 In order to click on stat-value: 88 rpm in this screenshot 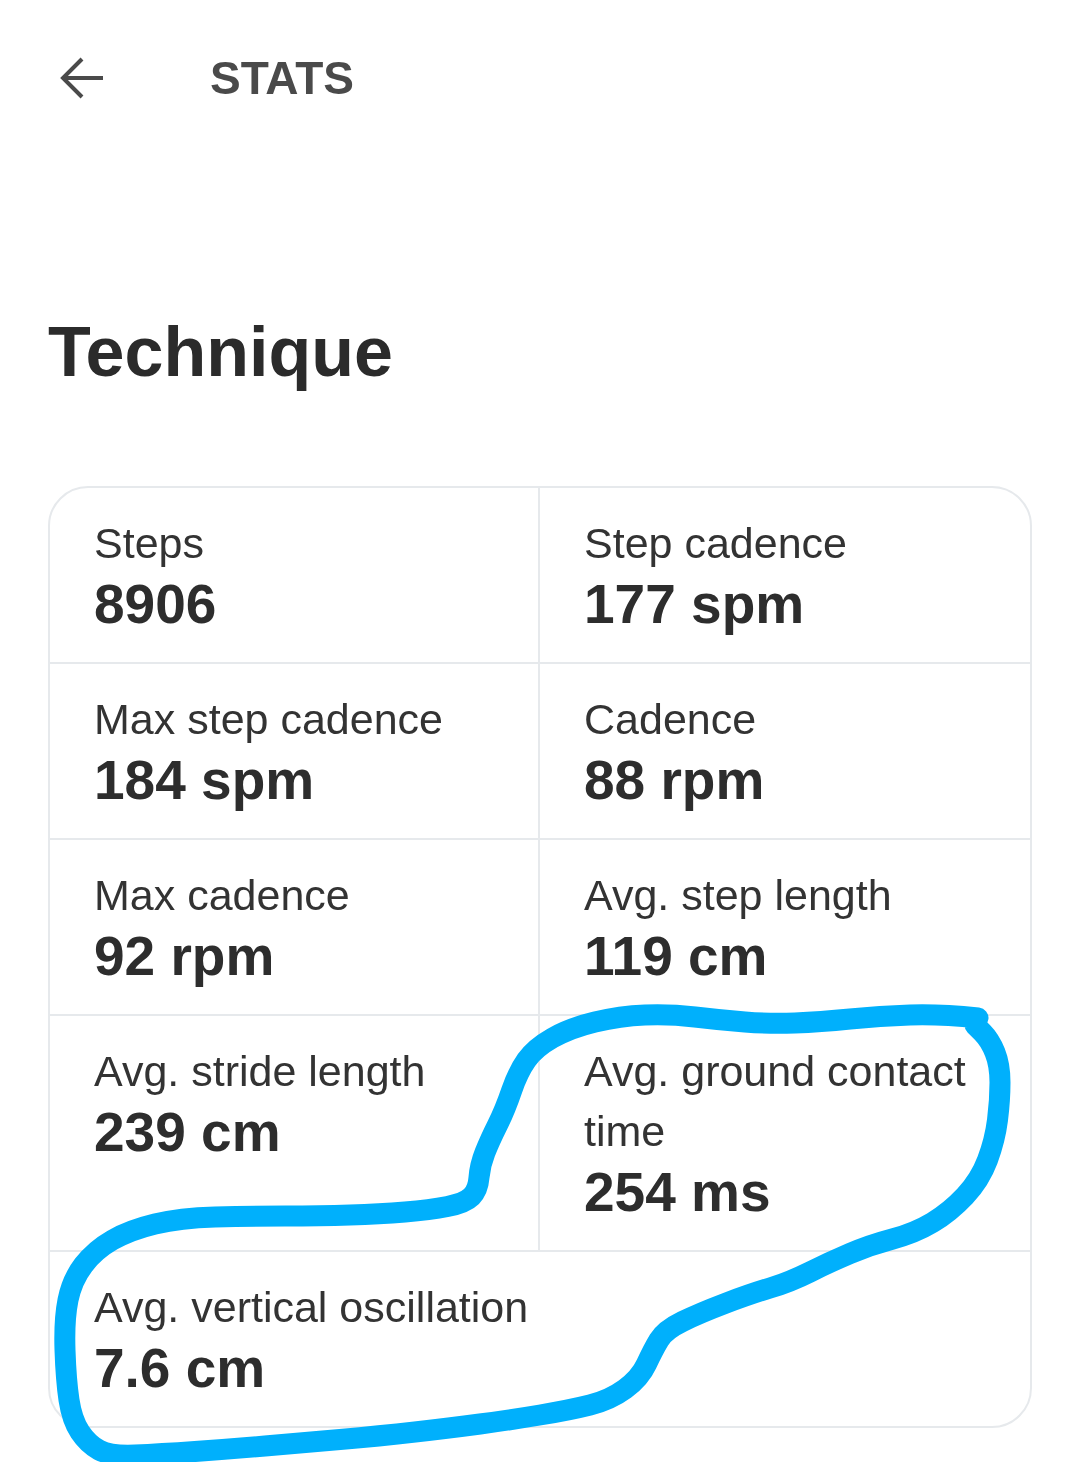, I will do `click(674, 780)`.